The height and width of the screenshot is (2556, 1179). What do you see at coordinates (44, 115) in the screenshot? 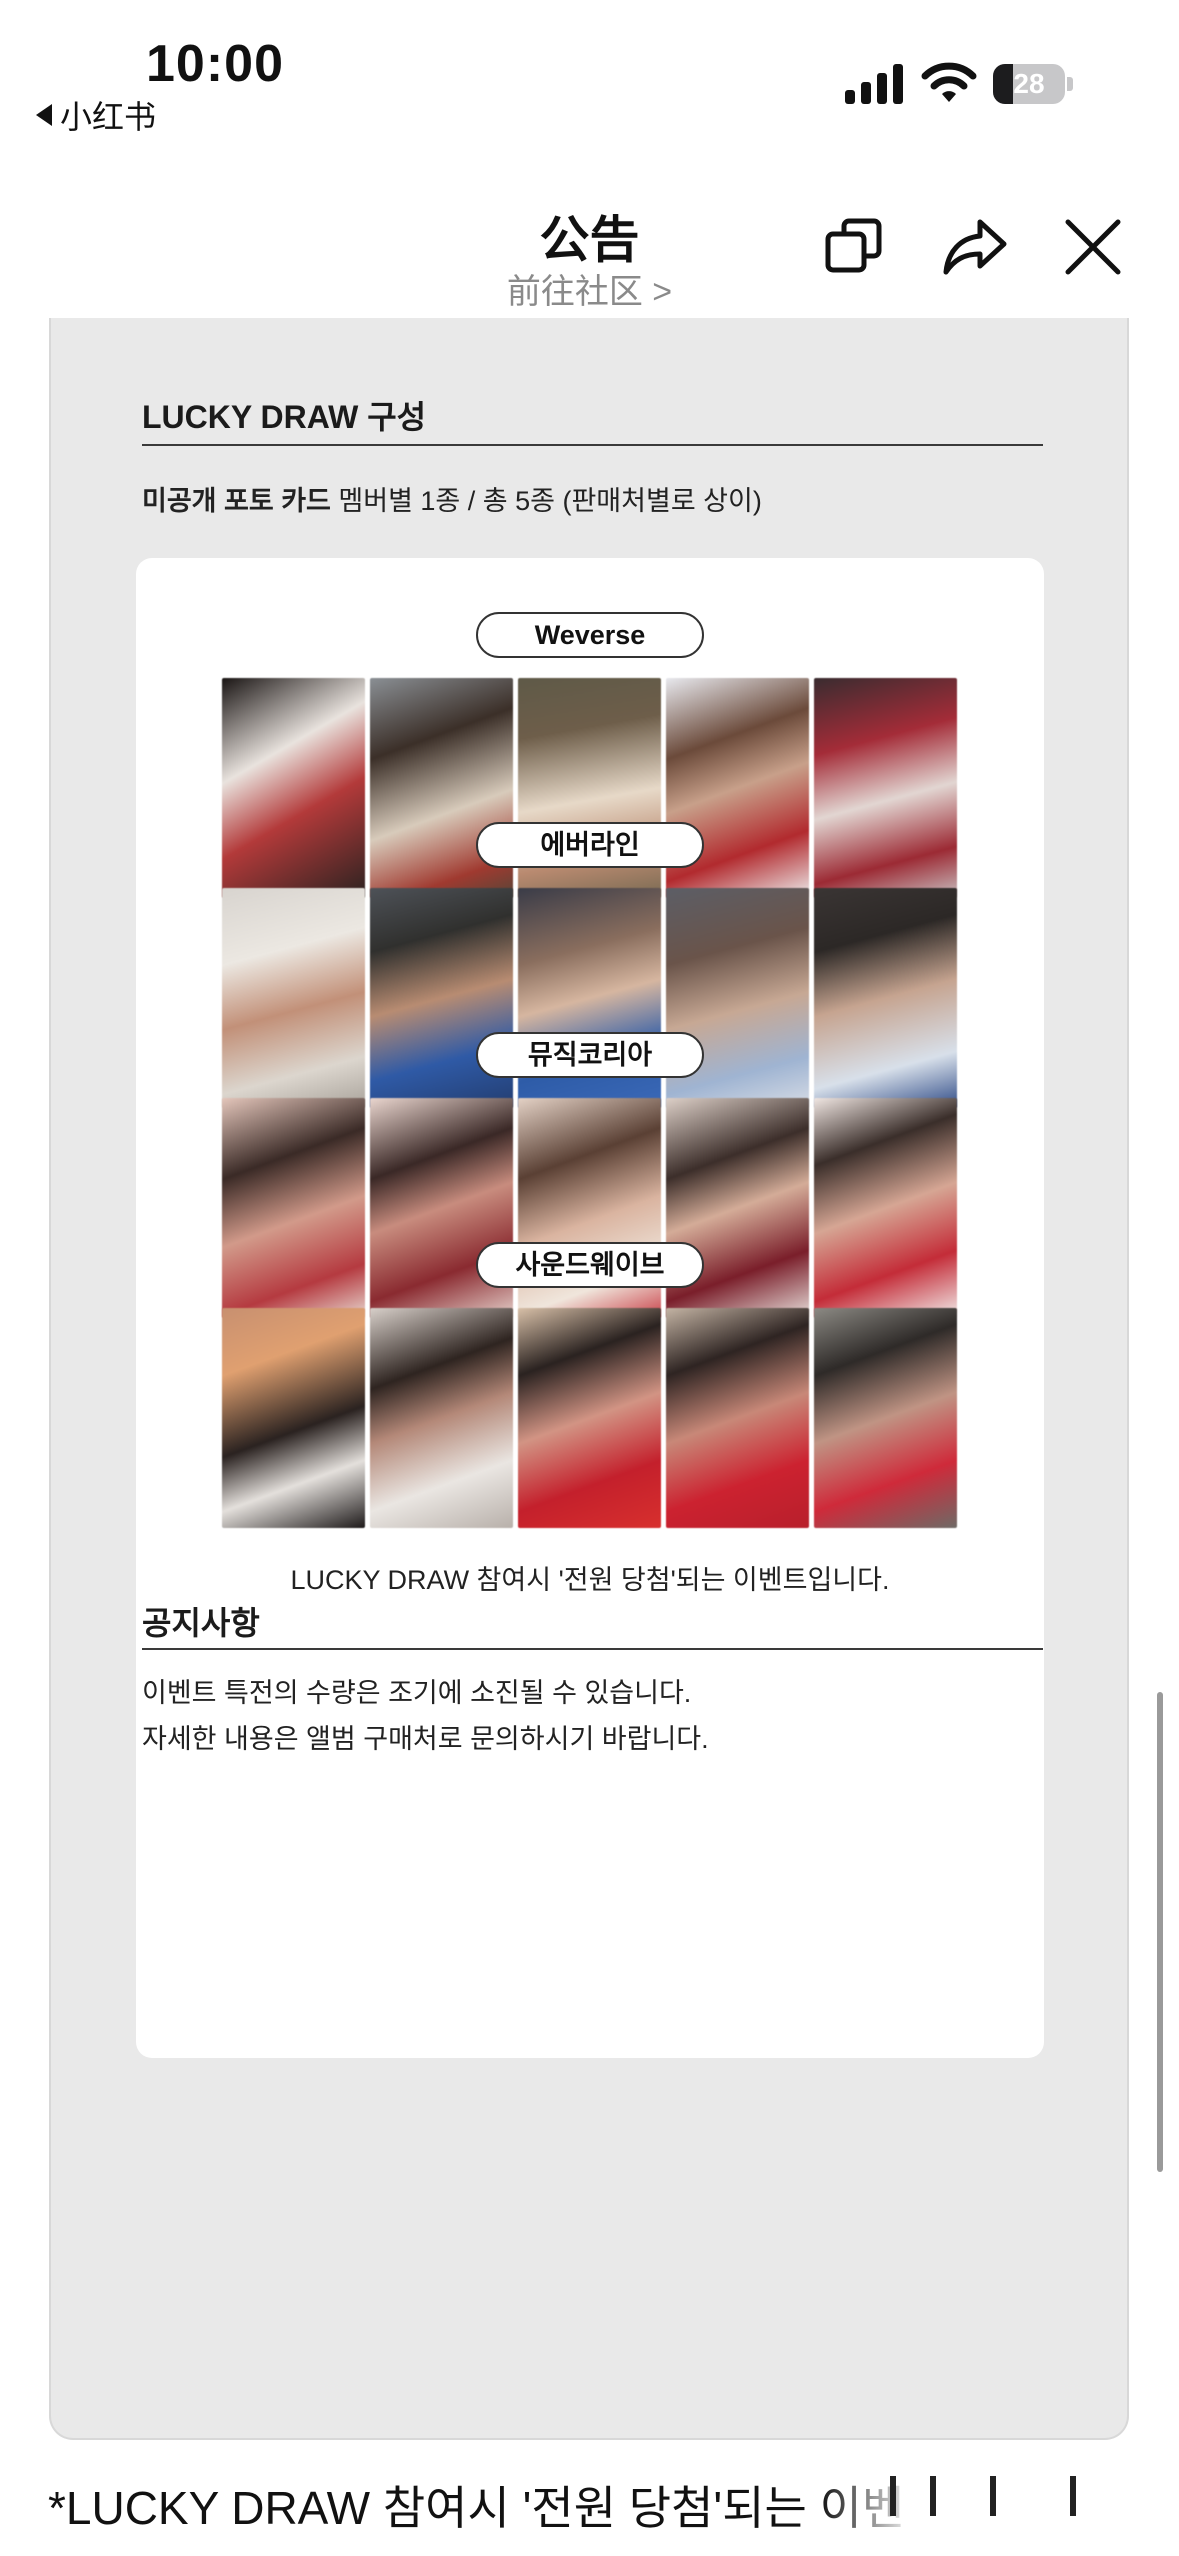
I see `back-arrow-icon` at bounding box center [44, 115].